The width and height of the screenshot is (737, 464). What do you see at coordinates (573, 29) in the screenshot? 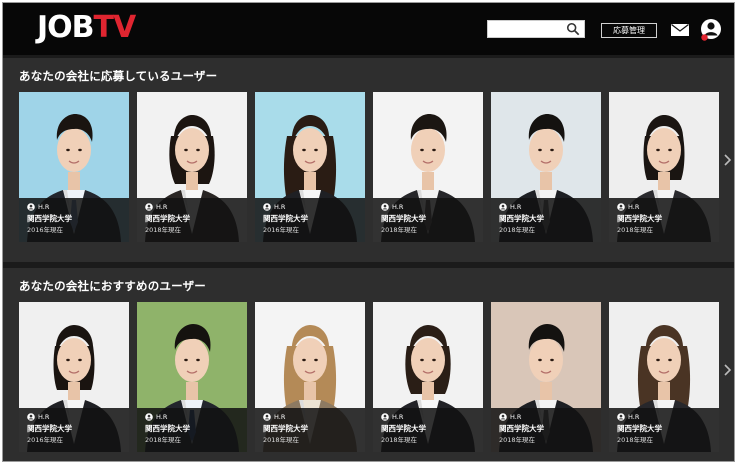
I see `search-icon` at bounding box center [573, 29].